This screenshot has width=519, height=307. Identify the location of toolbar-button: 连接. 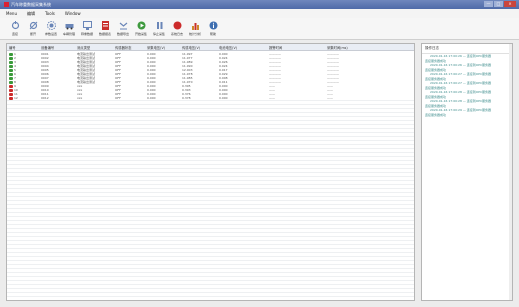
(15, 28).